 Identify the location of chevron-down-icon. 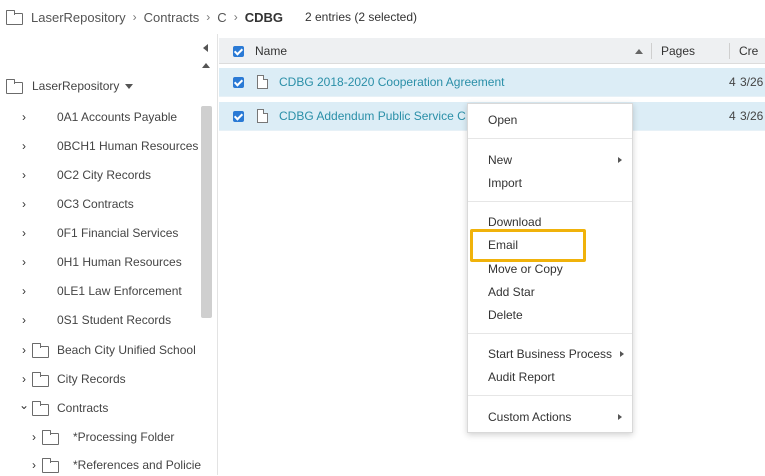
(129, 86).